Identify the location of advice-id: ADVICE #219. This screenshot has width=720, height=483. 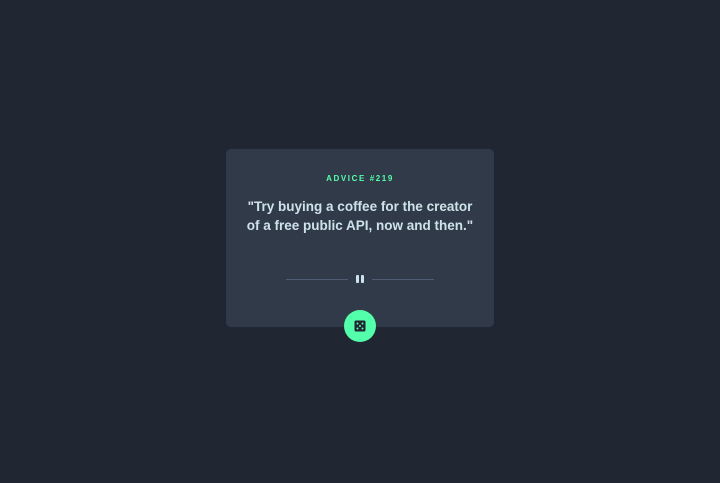
(360, 178).